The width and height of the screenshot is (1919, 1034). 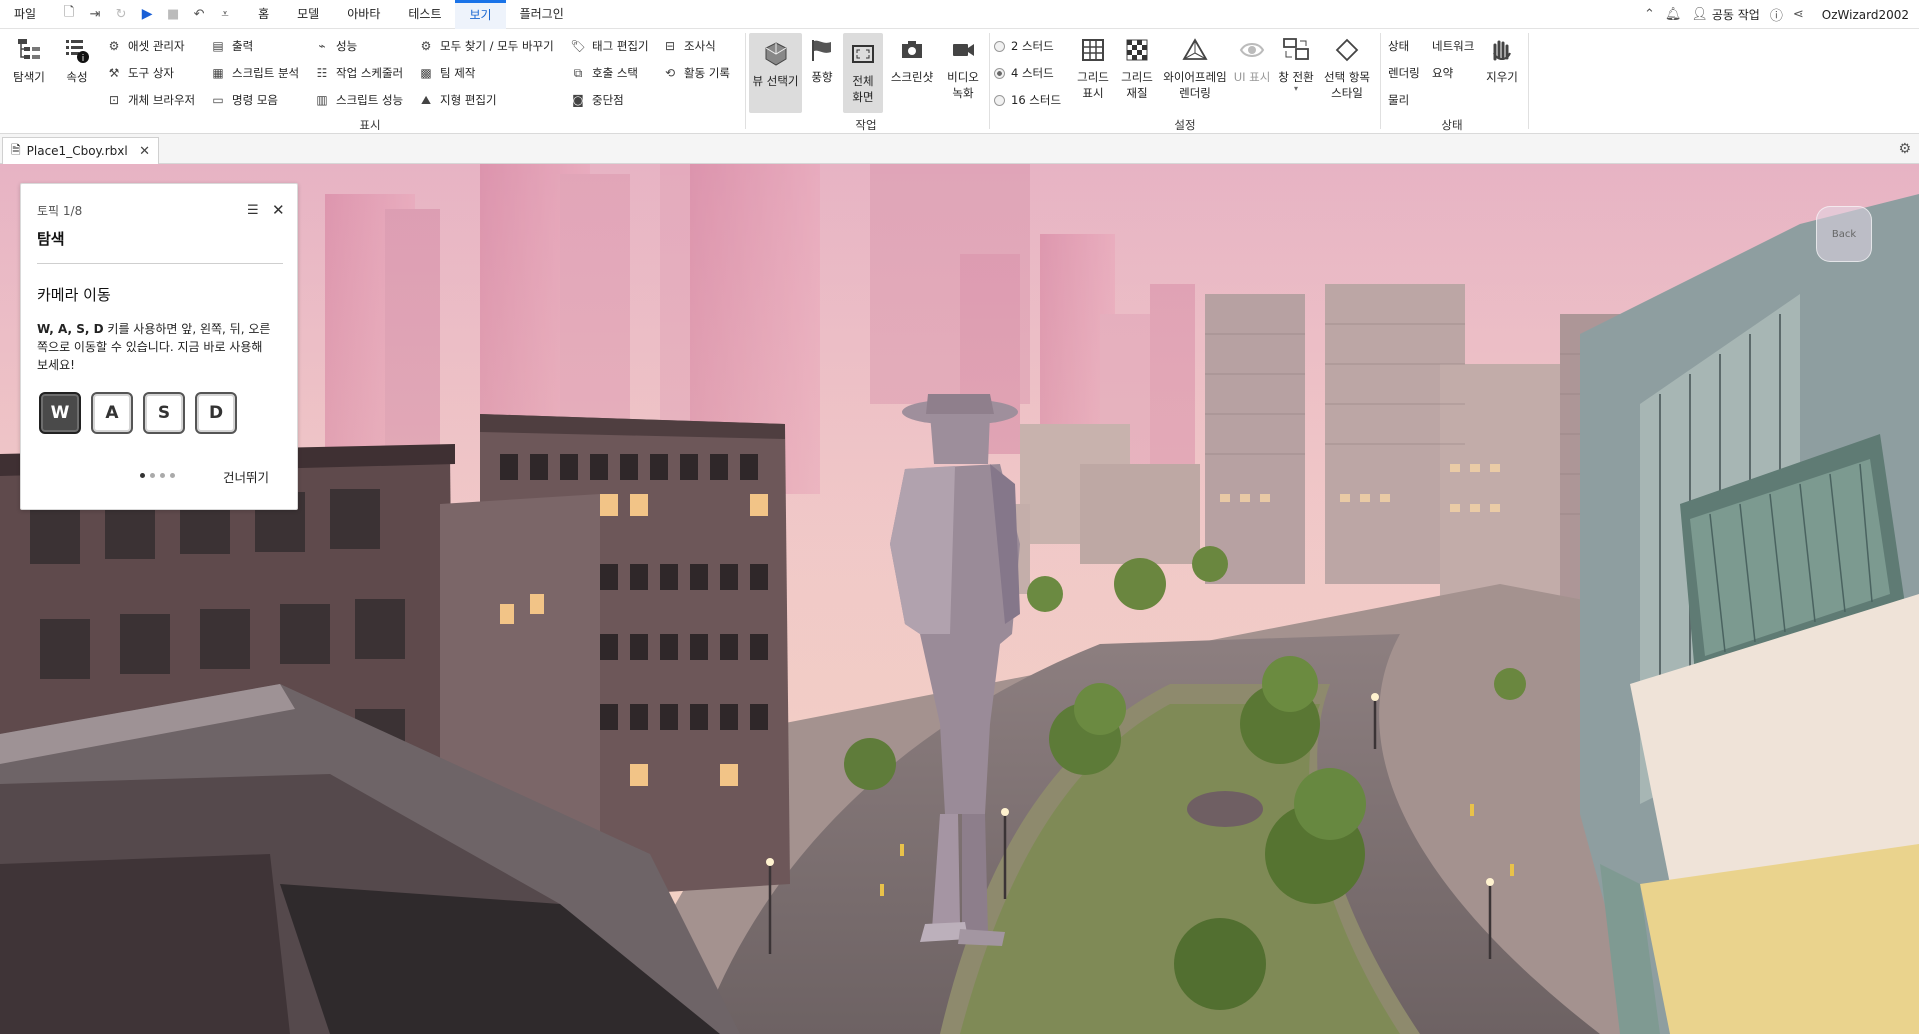 I want to click on menu-home: 홈, so click(x=263, y=14).